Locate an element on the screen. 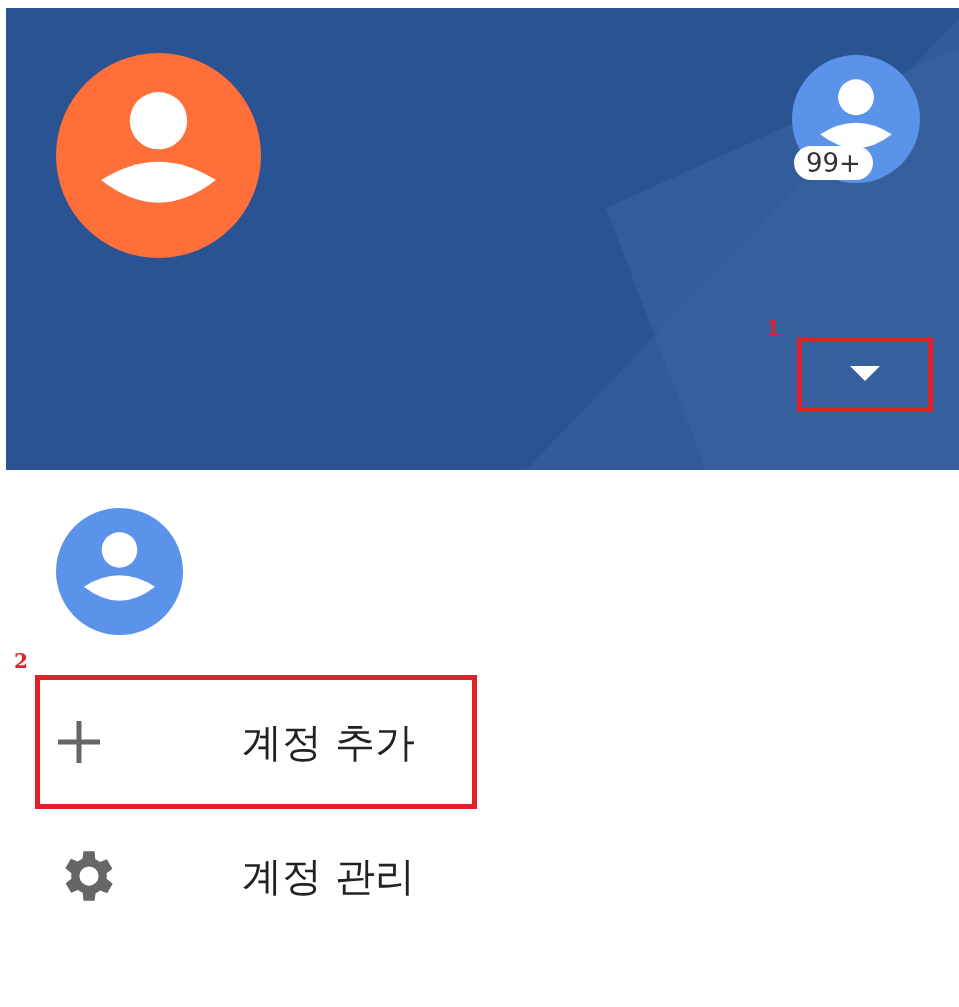 This screenshot has height=1007, width=959. notification-badge: 99+ is located at coordinates (833, 163).